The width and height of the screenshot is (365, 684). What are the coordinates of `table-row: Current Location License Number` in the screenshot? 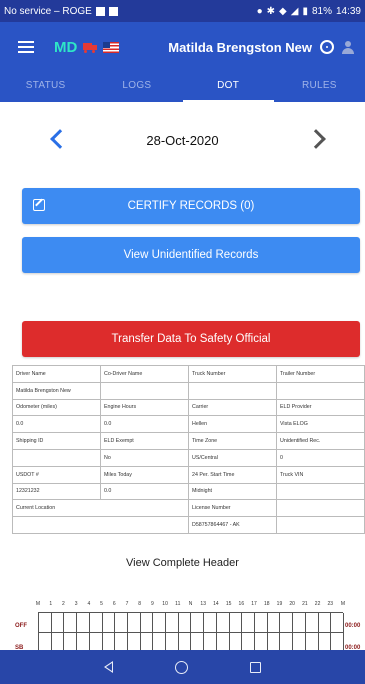 It's located at (188, 508).